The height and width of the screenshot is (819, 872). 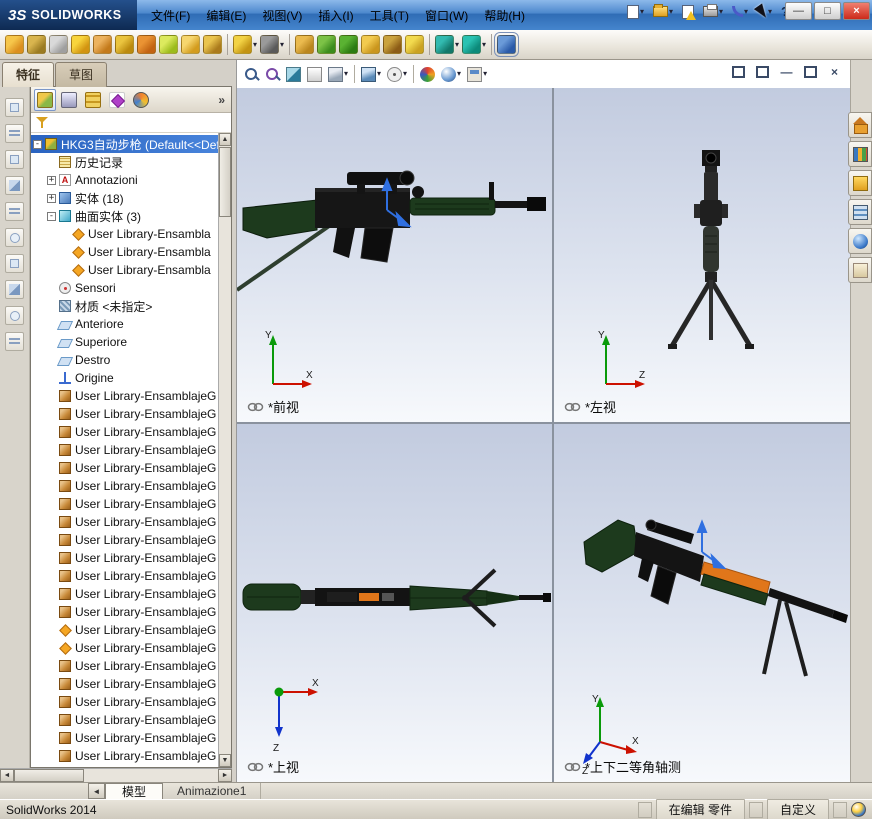 What do you see at coordinates (858, 809) in the screenshot?
I see `quick-tips-icon` at bounding box center [858, 809].